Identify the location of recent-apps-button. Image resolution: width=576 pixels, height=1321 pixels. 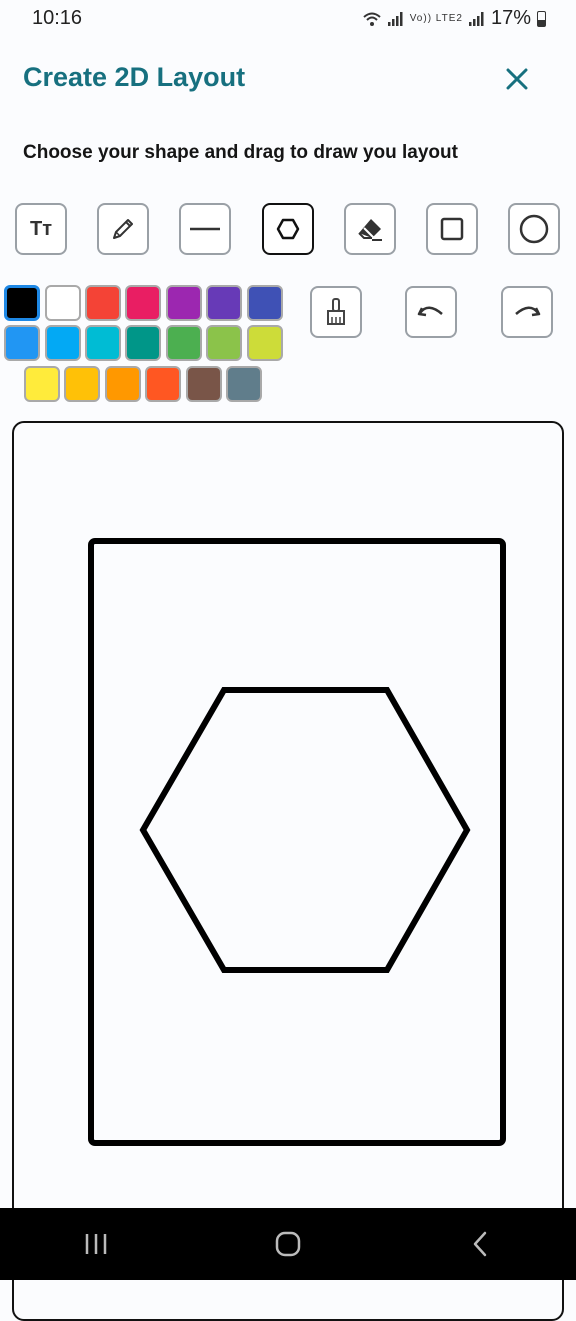
(96, 1244).